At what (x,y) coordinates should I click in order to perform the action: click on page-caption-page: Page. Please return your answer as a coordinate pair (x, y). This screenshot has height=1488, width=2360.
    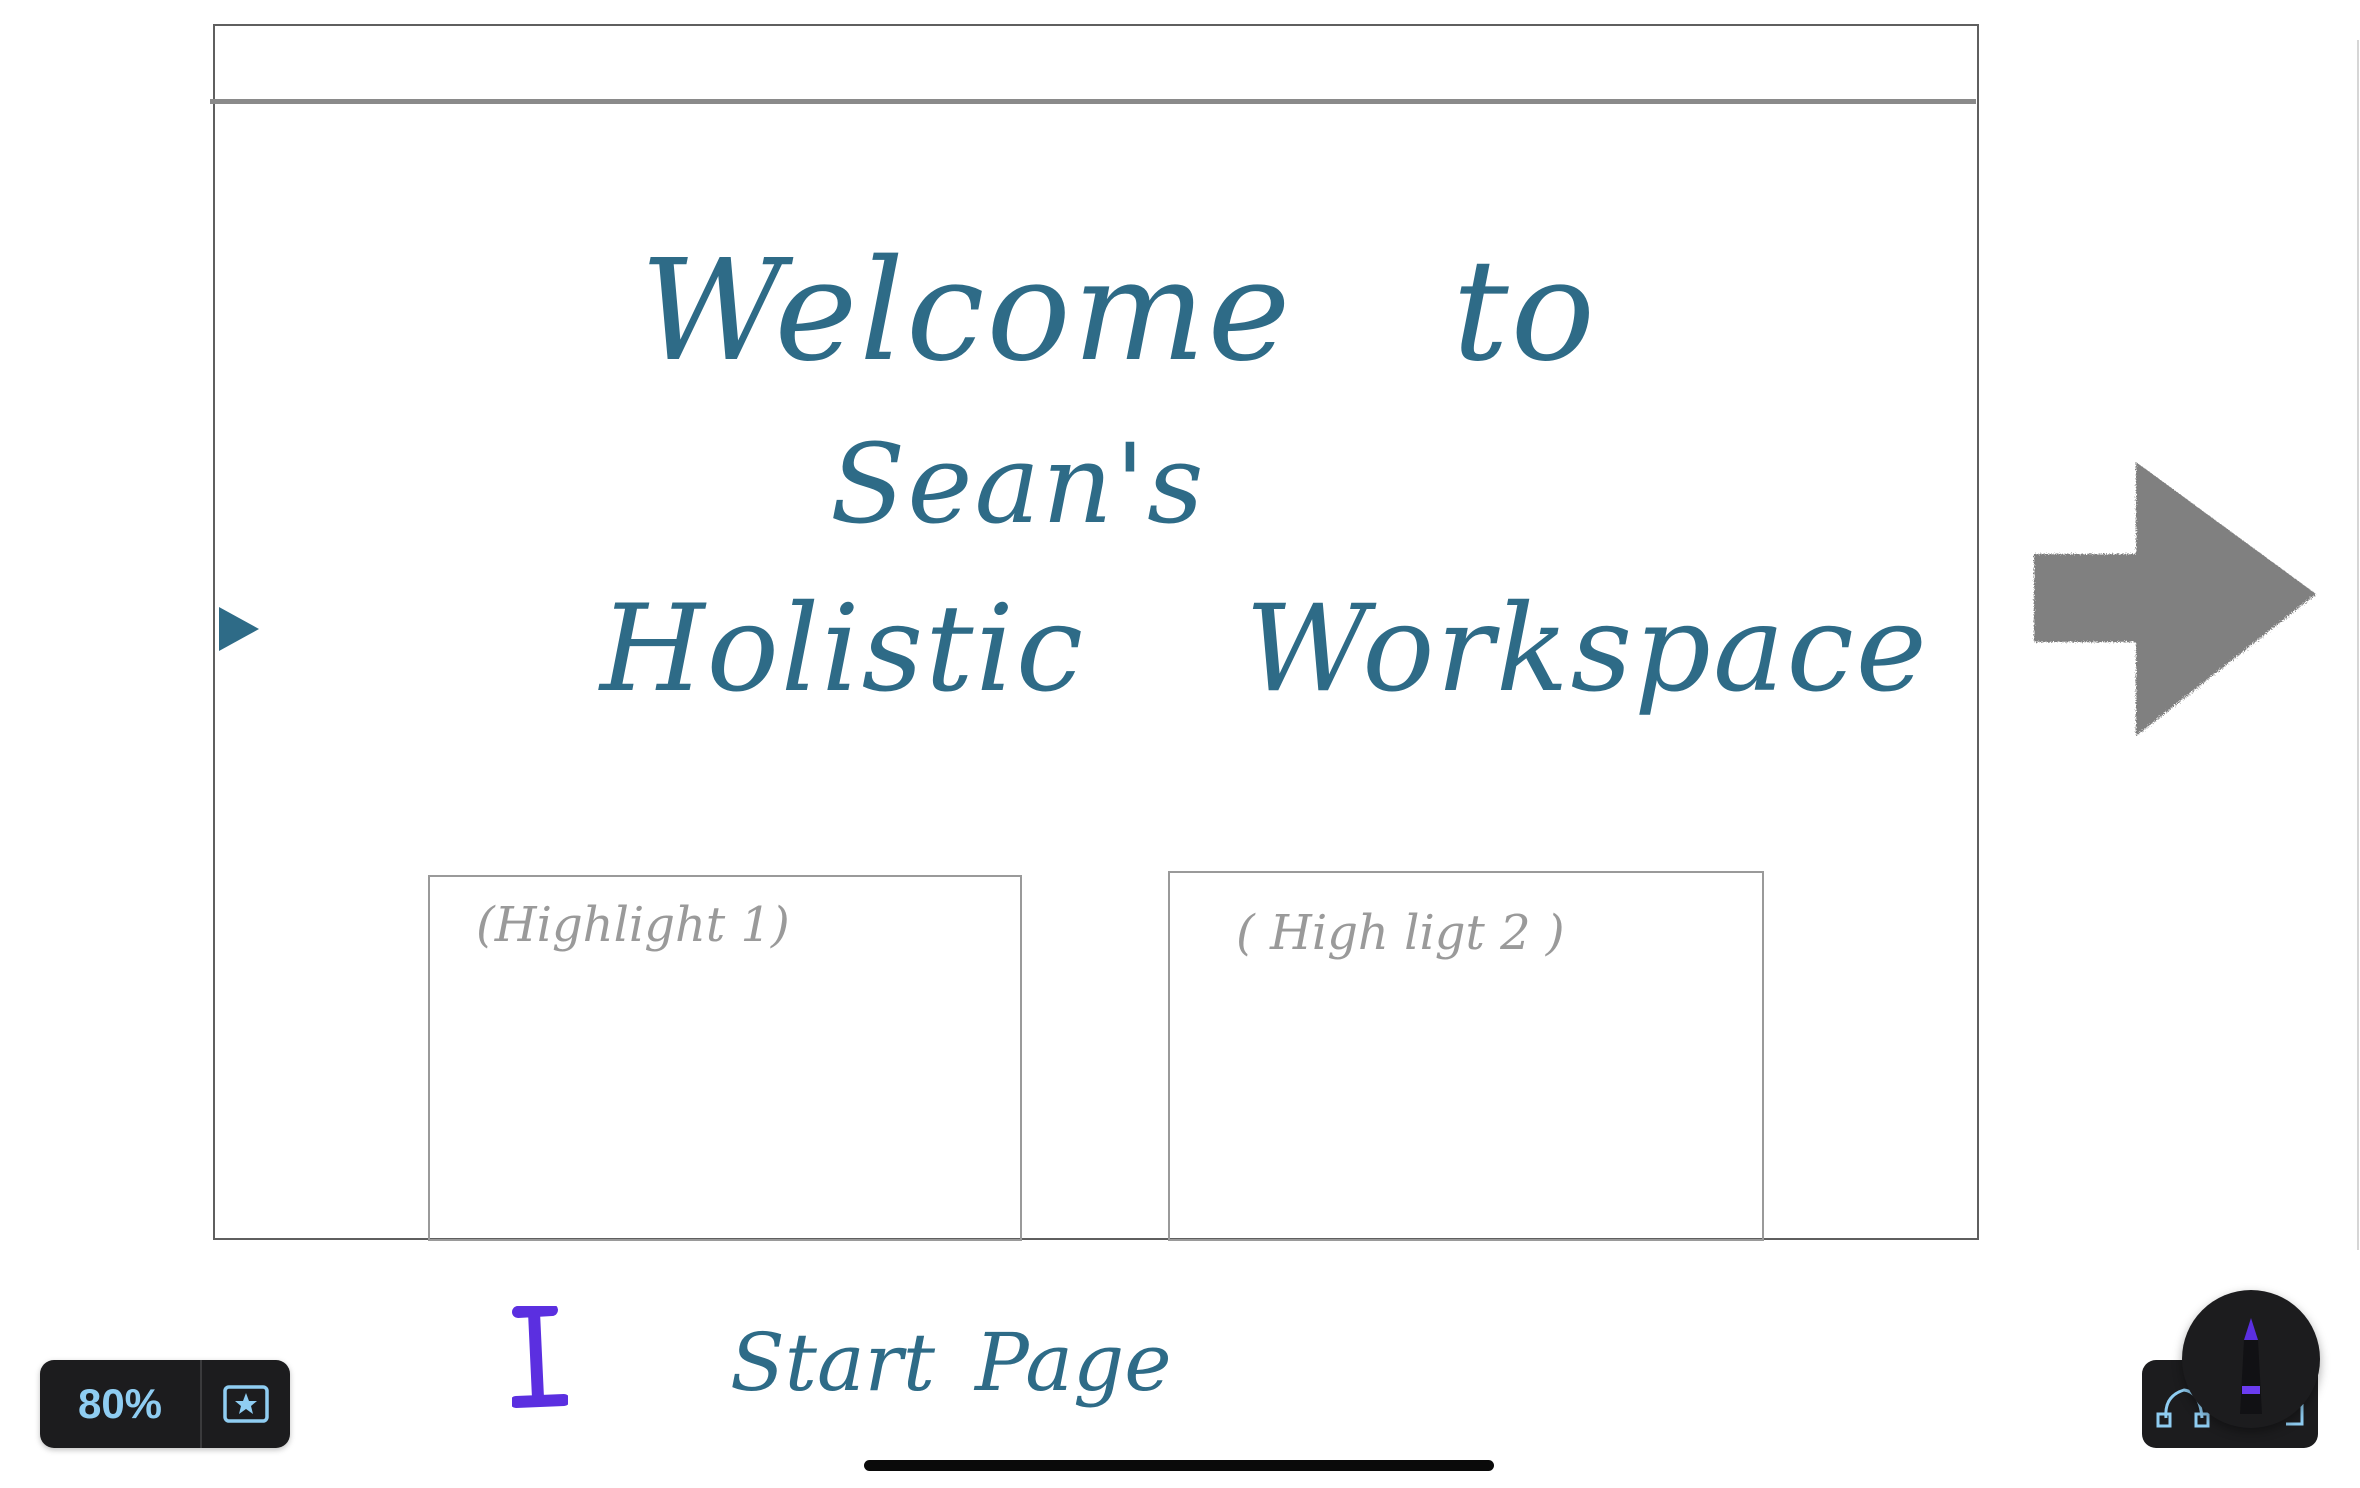
    Looking at the image, I should click on (1073, 1362).